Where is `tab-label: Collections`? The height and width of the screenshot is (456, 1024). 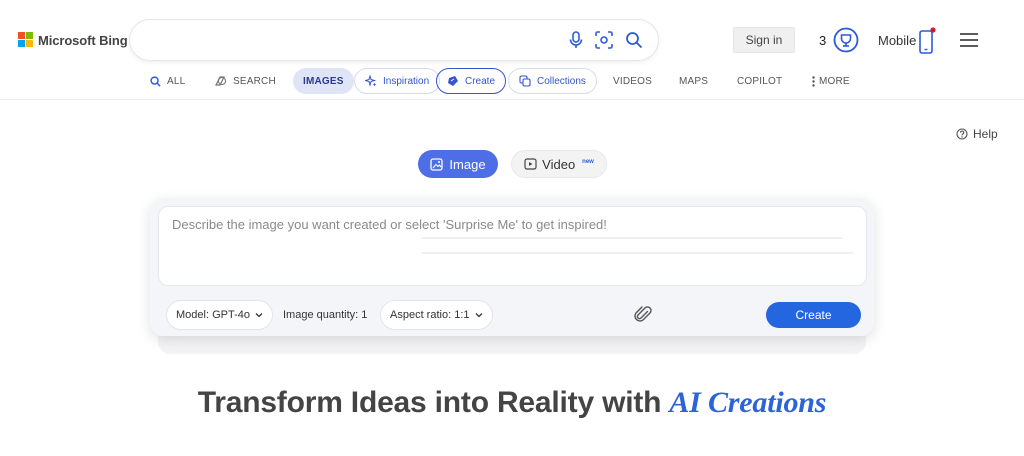 tab-label: Collections is located at coordinates (561, 81).